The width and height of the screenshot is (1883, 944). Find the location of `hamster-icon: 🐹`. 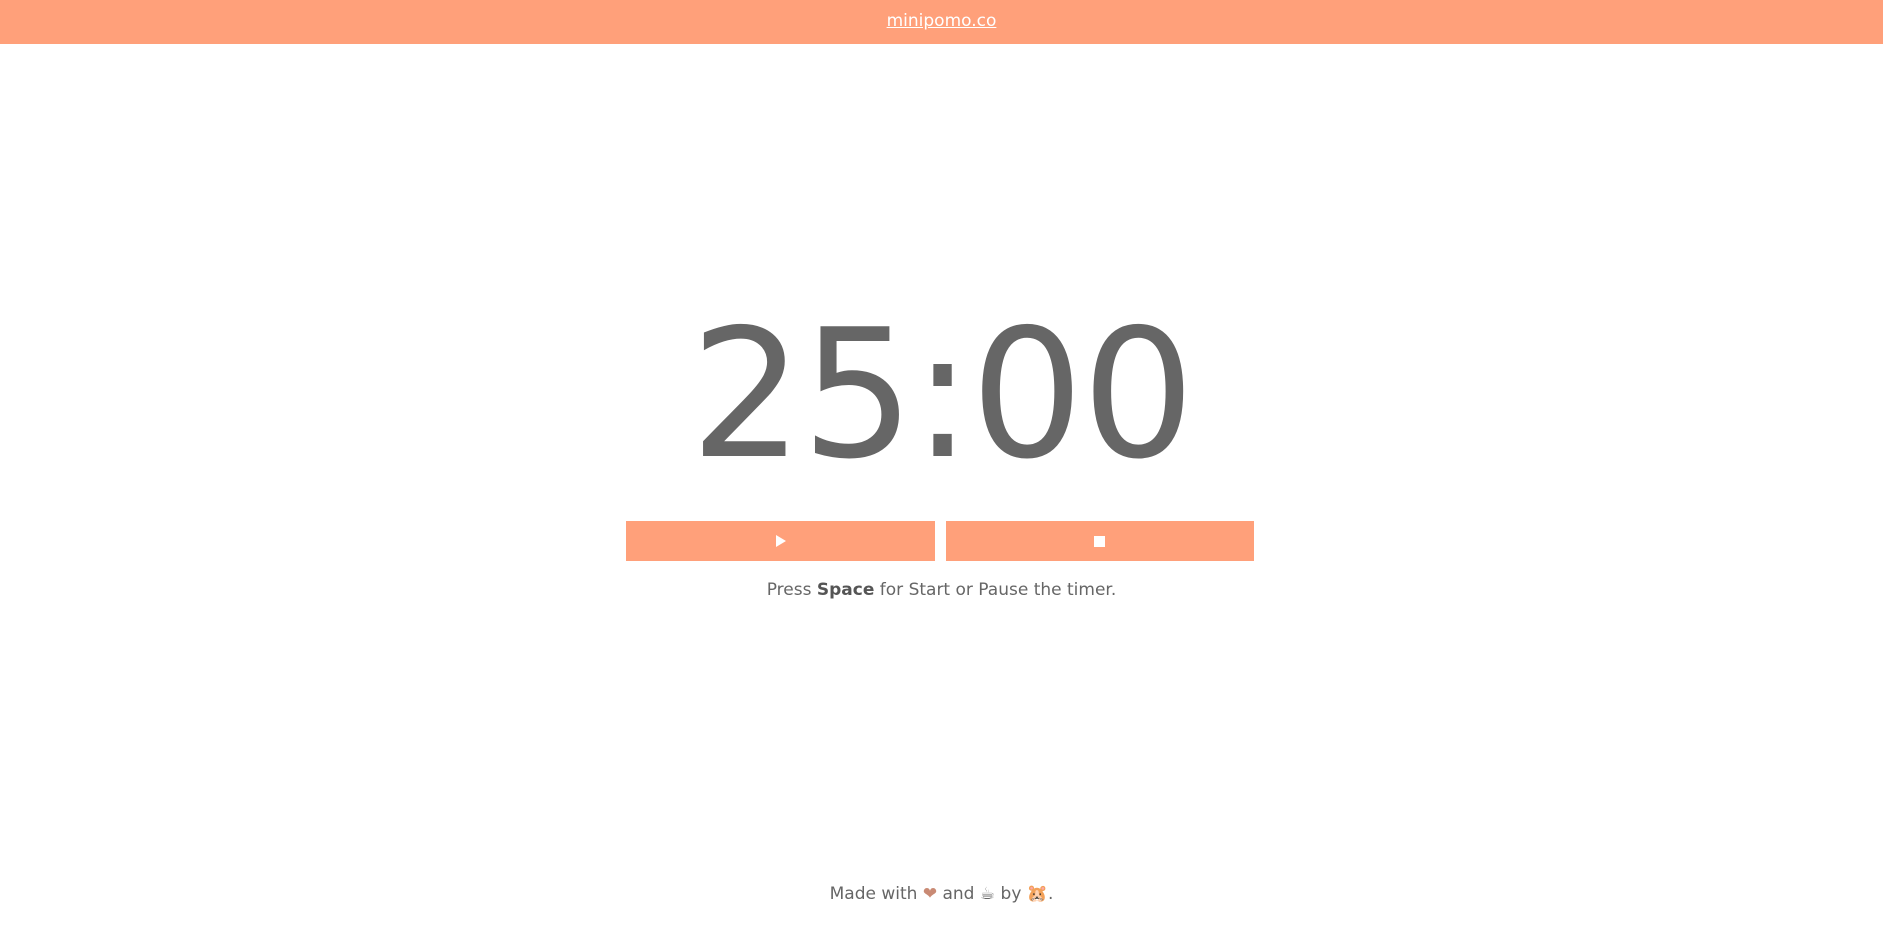

hamster-icon: 🐹 is located at coordinates (1037, 894).